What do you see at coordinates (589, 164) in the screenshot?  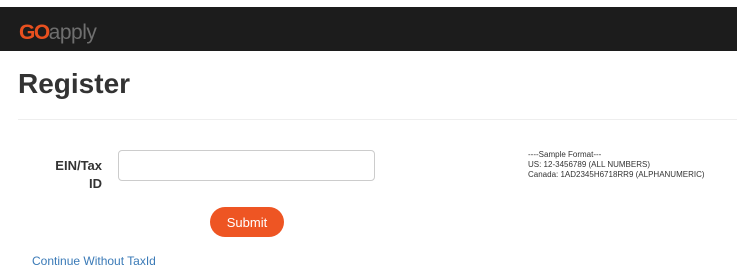 I see `sample-format-us: US: 12-3456789 (ALL NUMBERS)` at bounding box center [589, 164].